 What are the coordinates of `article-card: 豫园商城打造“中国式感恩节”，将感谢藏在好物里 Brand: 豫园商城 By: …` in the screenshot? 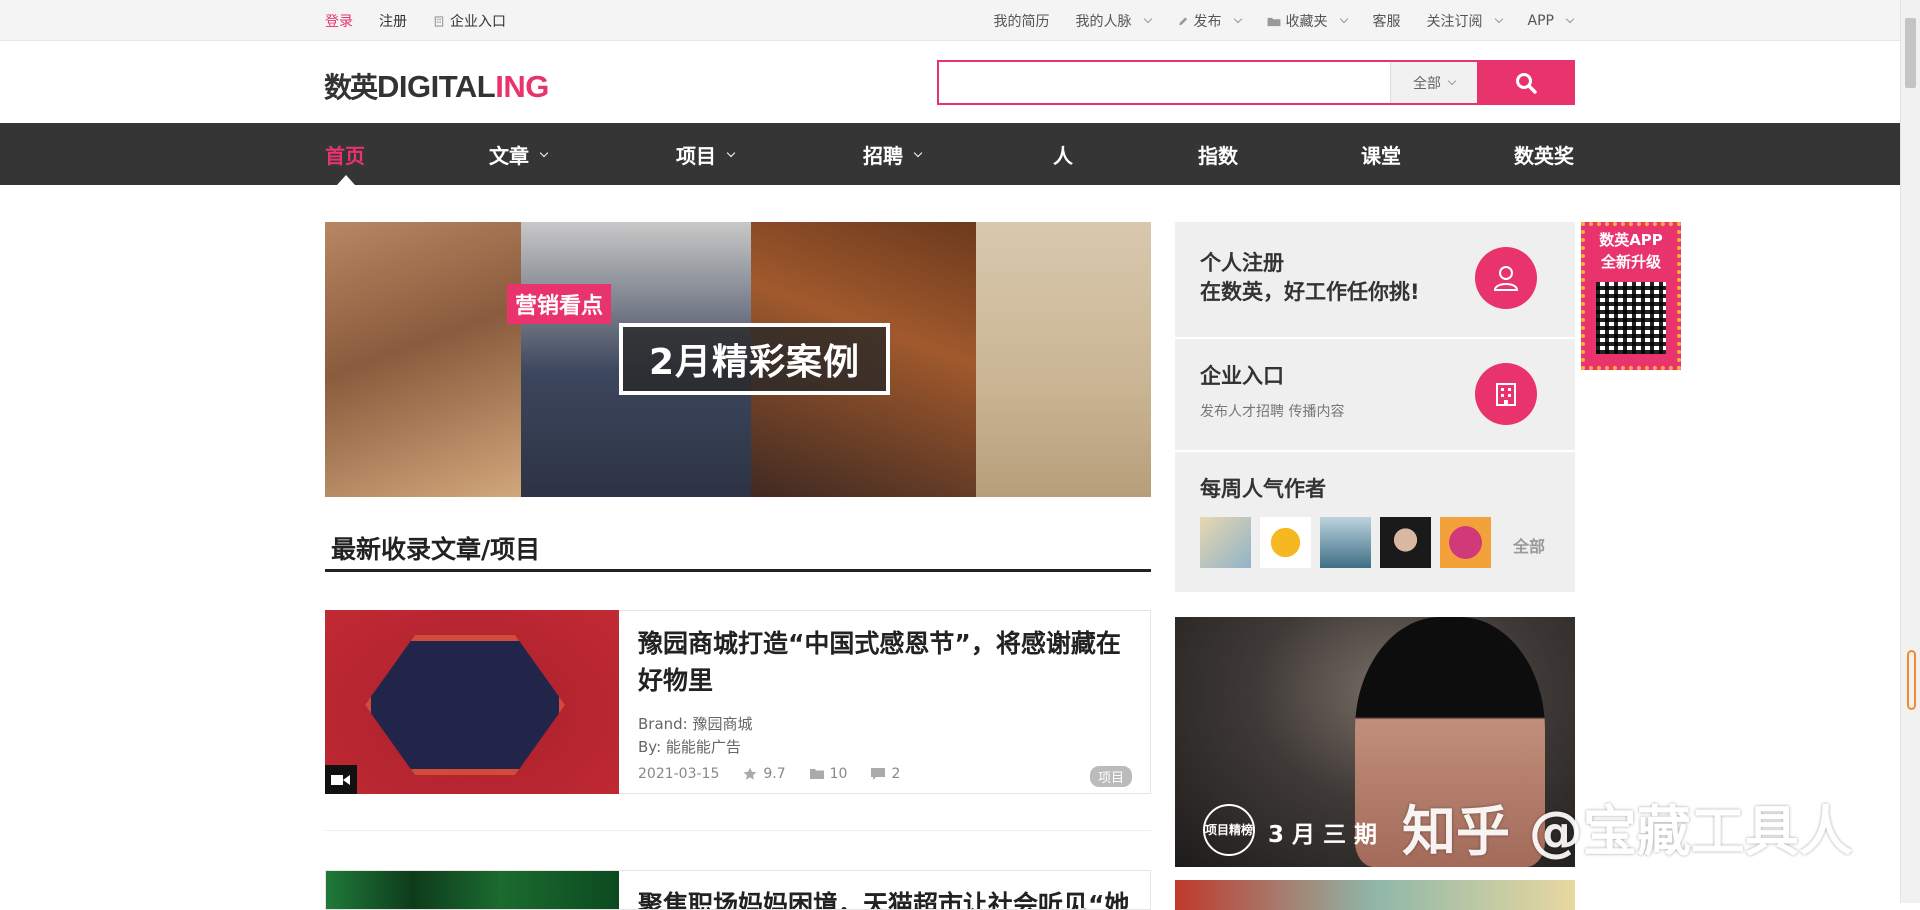 It's located at (738, 702).